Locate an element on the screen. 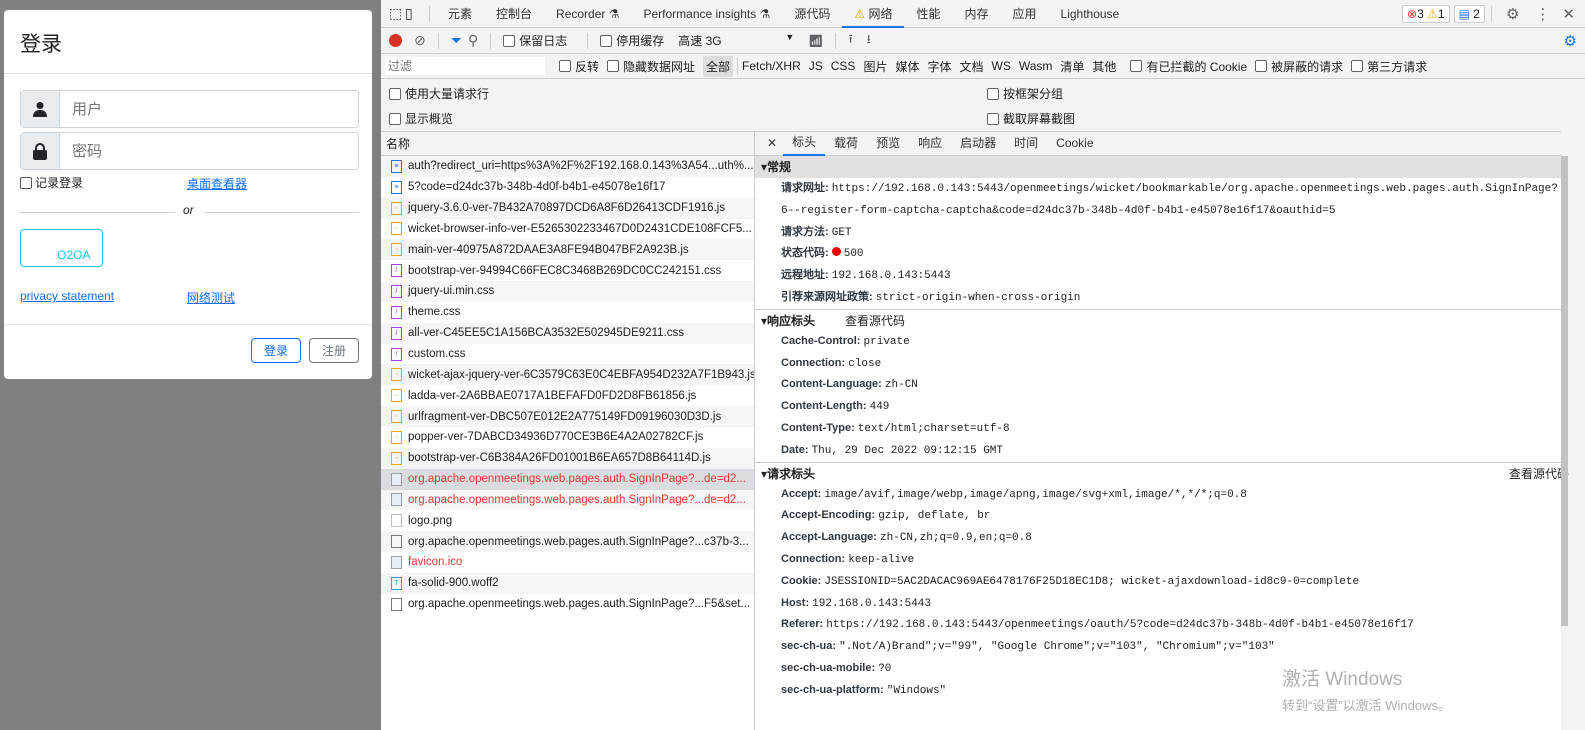 This screenshot has height=730, width=1585. disable-cache-checkbox: 停用缓存 is located at coordinates (632, 40).